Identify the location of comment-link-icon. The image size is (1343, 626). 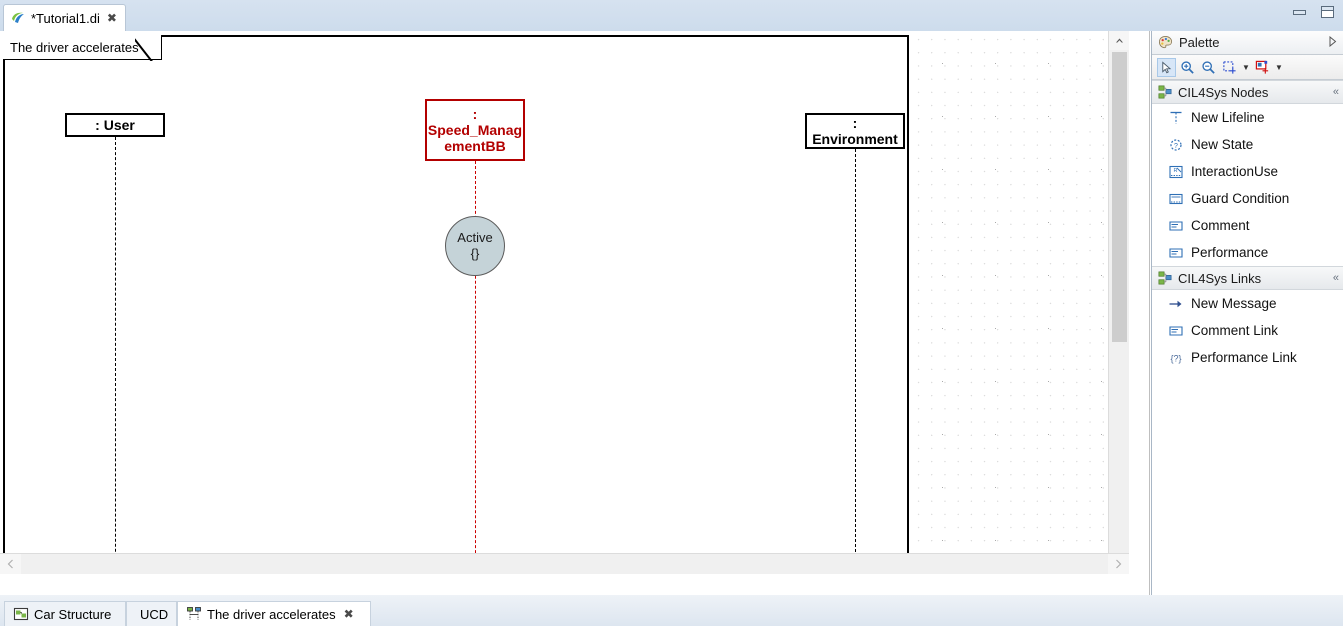
(1176, 330).